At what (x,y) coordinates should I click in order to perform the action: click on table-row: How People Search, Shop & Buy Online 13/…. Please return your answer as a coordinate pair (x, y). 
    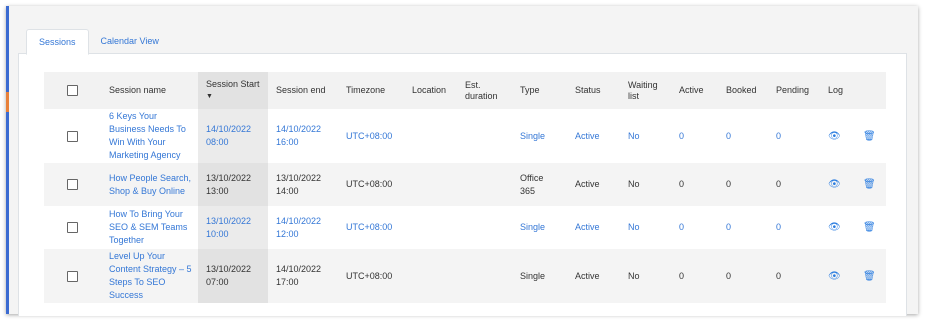
    Looking at the image, I should click on (465, 184).